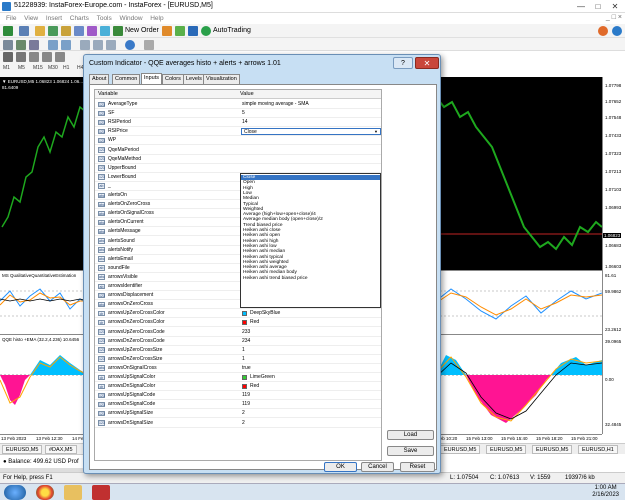  I want to click on ok-button: OK, so click(340, 467).